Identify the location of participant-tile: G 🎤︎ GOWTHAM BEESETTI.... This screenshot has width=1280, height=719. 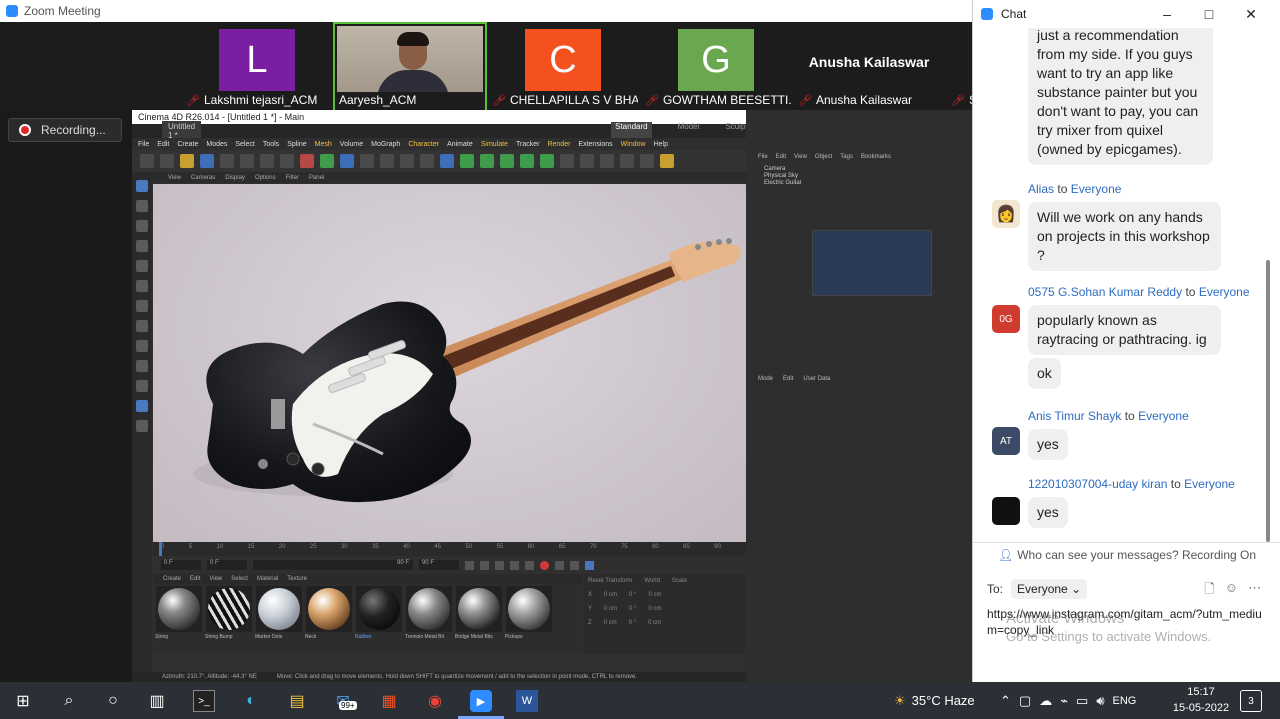
(716, 67).